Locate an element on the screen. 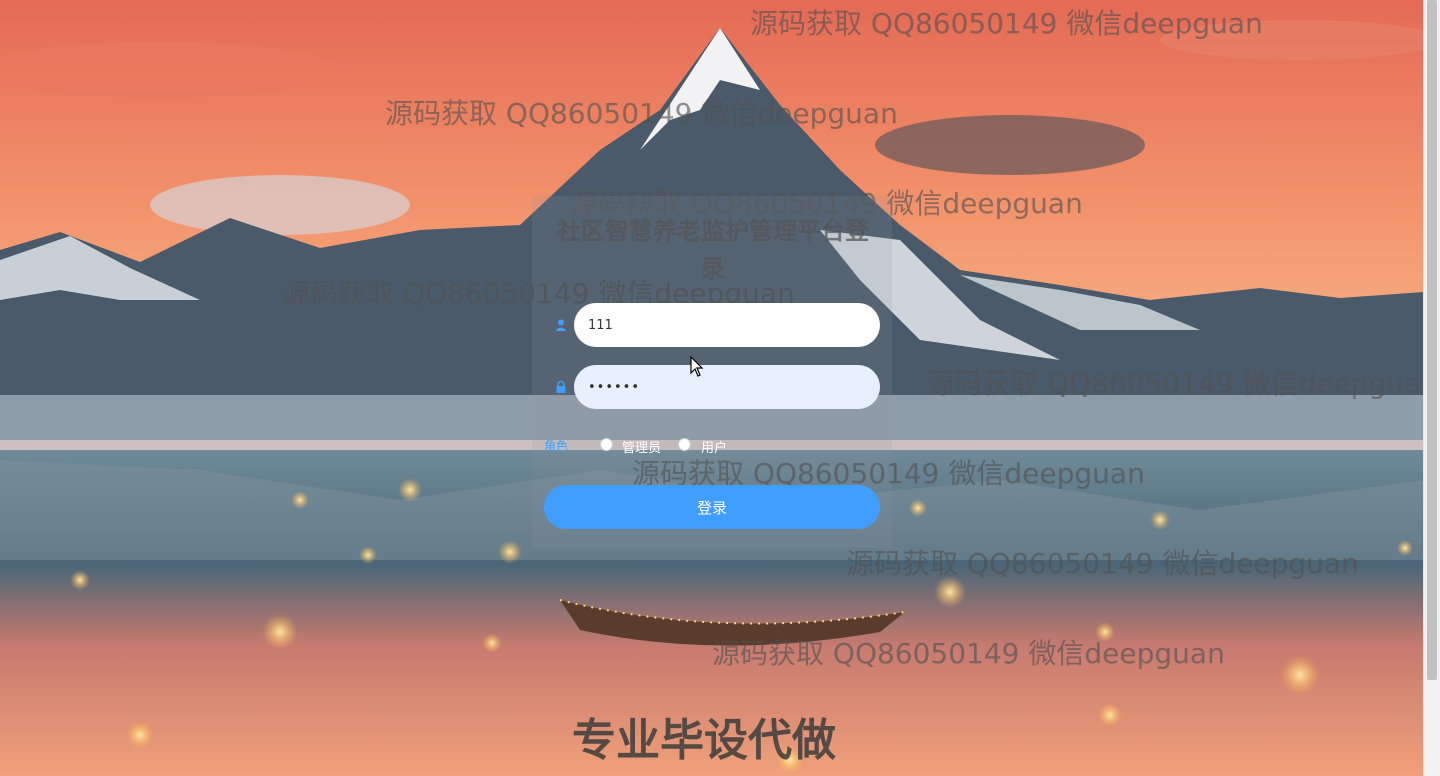  role-user-label: 用户 is located at coordinates (714, 446).